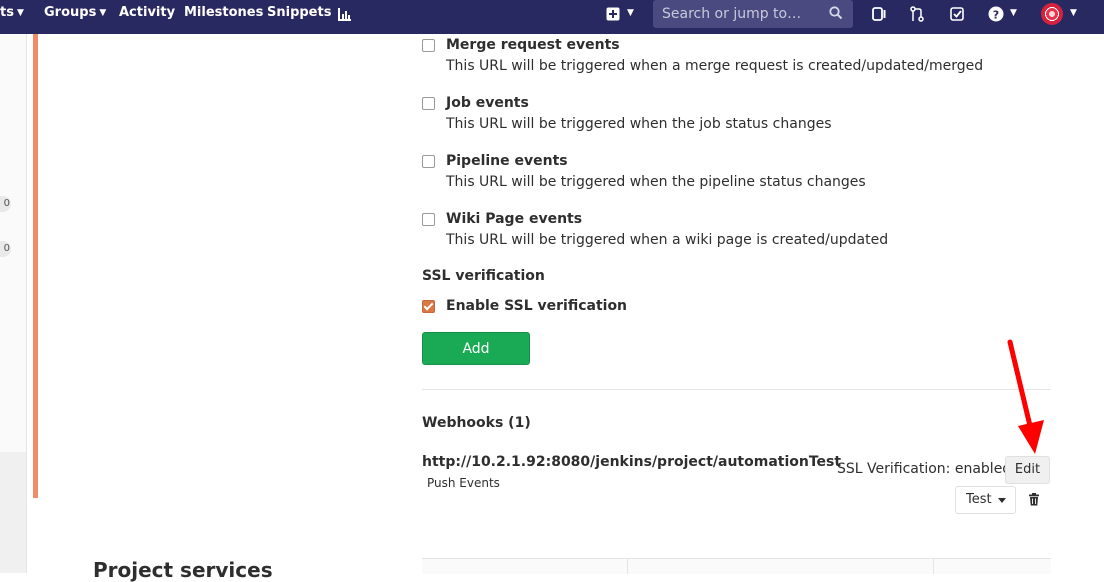  What do you see at coordinates (1027, 470) in the screenshot?
I see `edit-webhook-button: Edit` at bounding box center [1027, 470].